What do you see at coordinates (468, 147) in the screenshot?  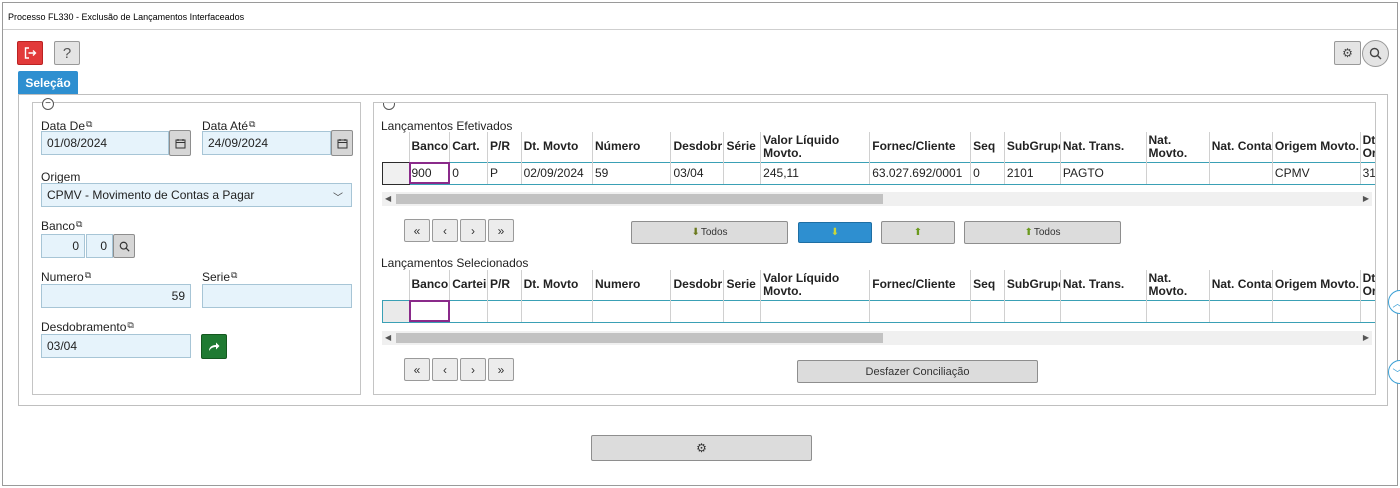 I see `column-header: Cart.` at bounding box center [468, 147].